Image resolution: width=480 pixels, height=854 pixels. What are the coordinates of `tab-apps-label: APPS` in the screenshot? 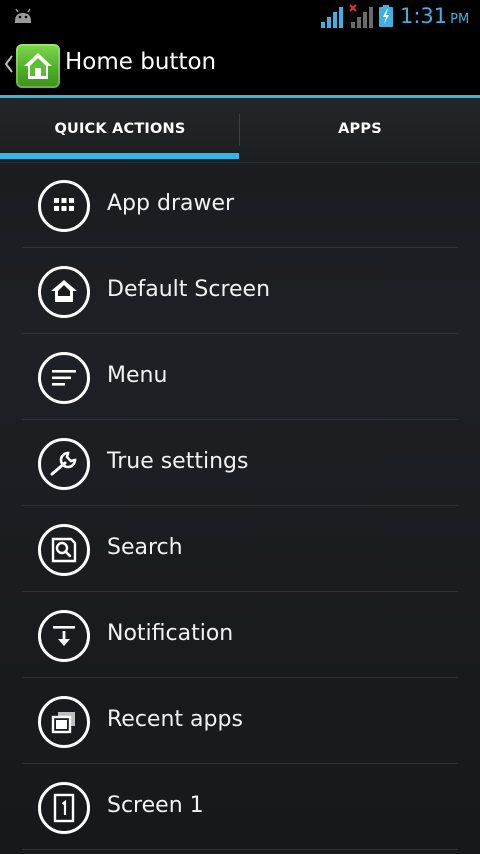 It's located at (360, 129).